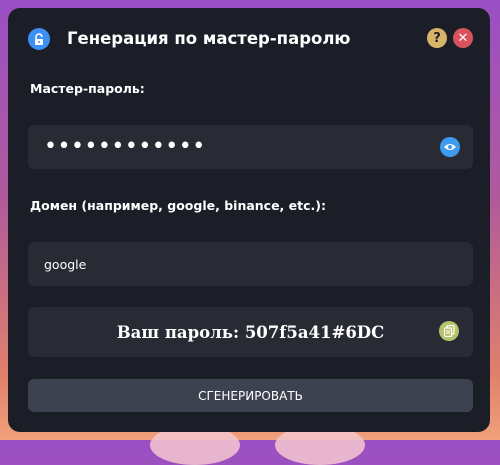  I want to click on master-password-value: ••••••••••••, so click(125, 146).